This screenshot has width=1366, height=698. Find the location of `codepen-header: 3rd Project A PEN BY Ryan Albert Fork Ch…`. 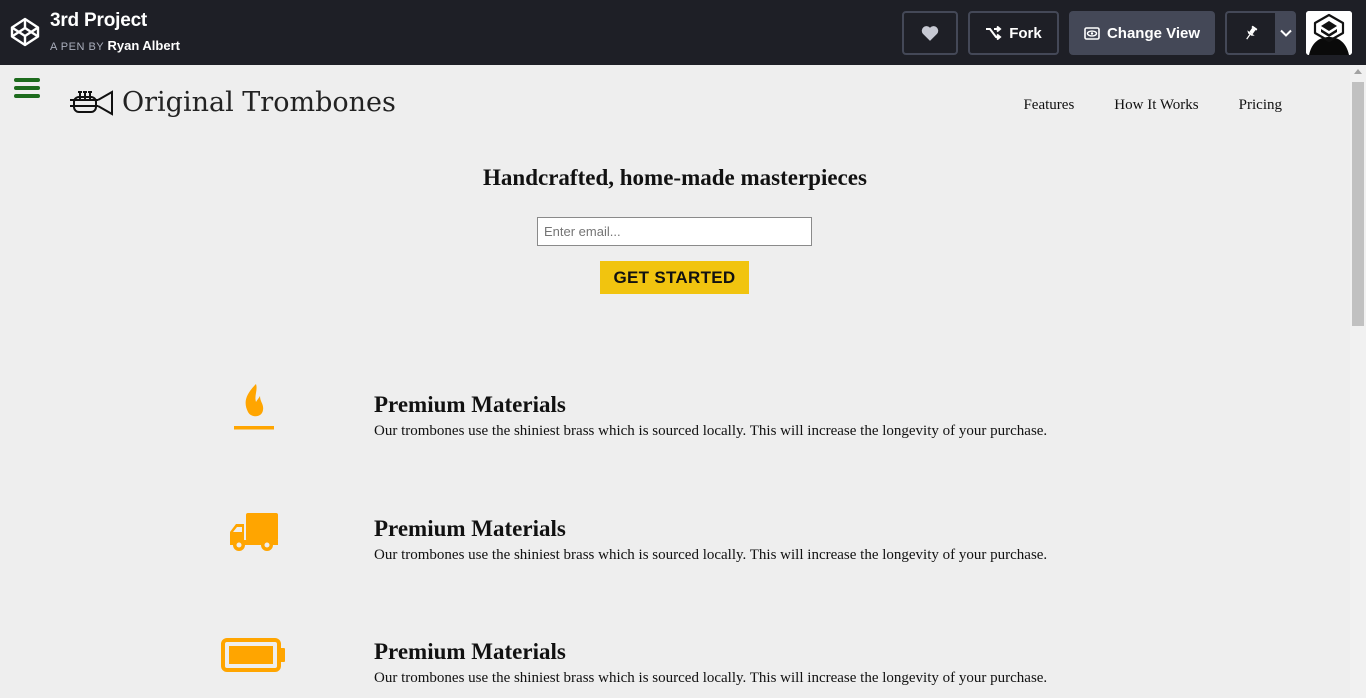

codepen-header: 3rd Project A PEN BY Ryan Albert Fork Ch… is located at coordinates (683, 32).